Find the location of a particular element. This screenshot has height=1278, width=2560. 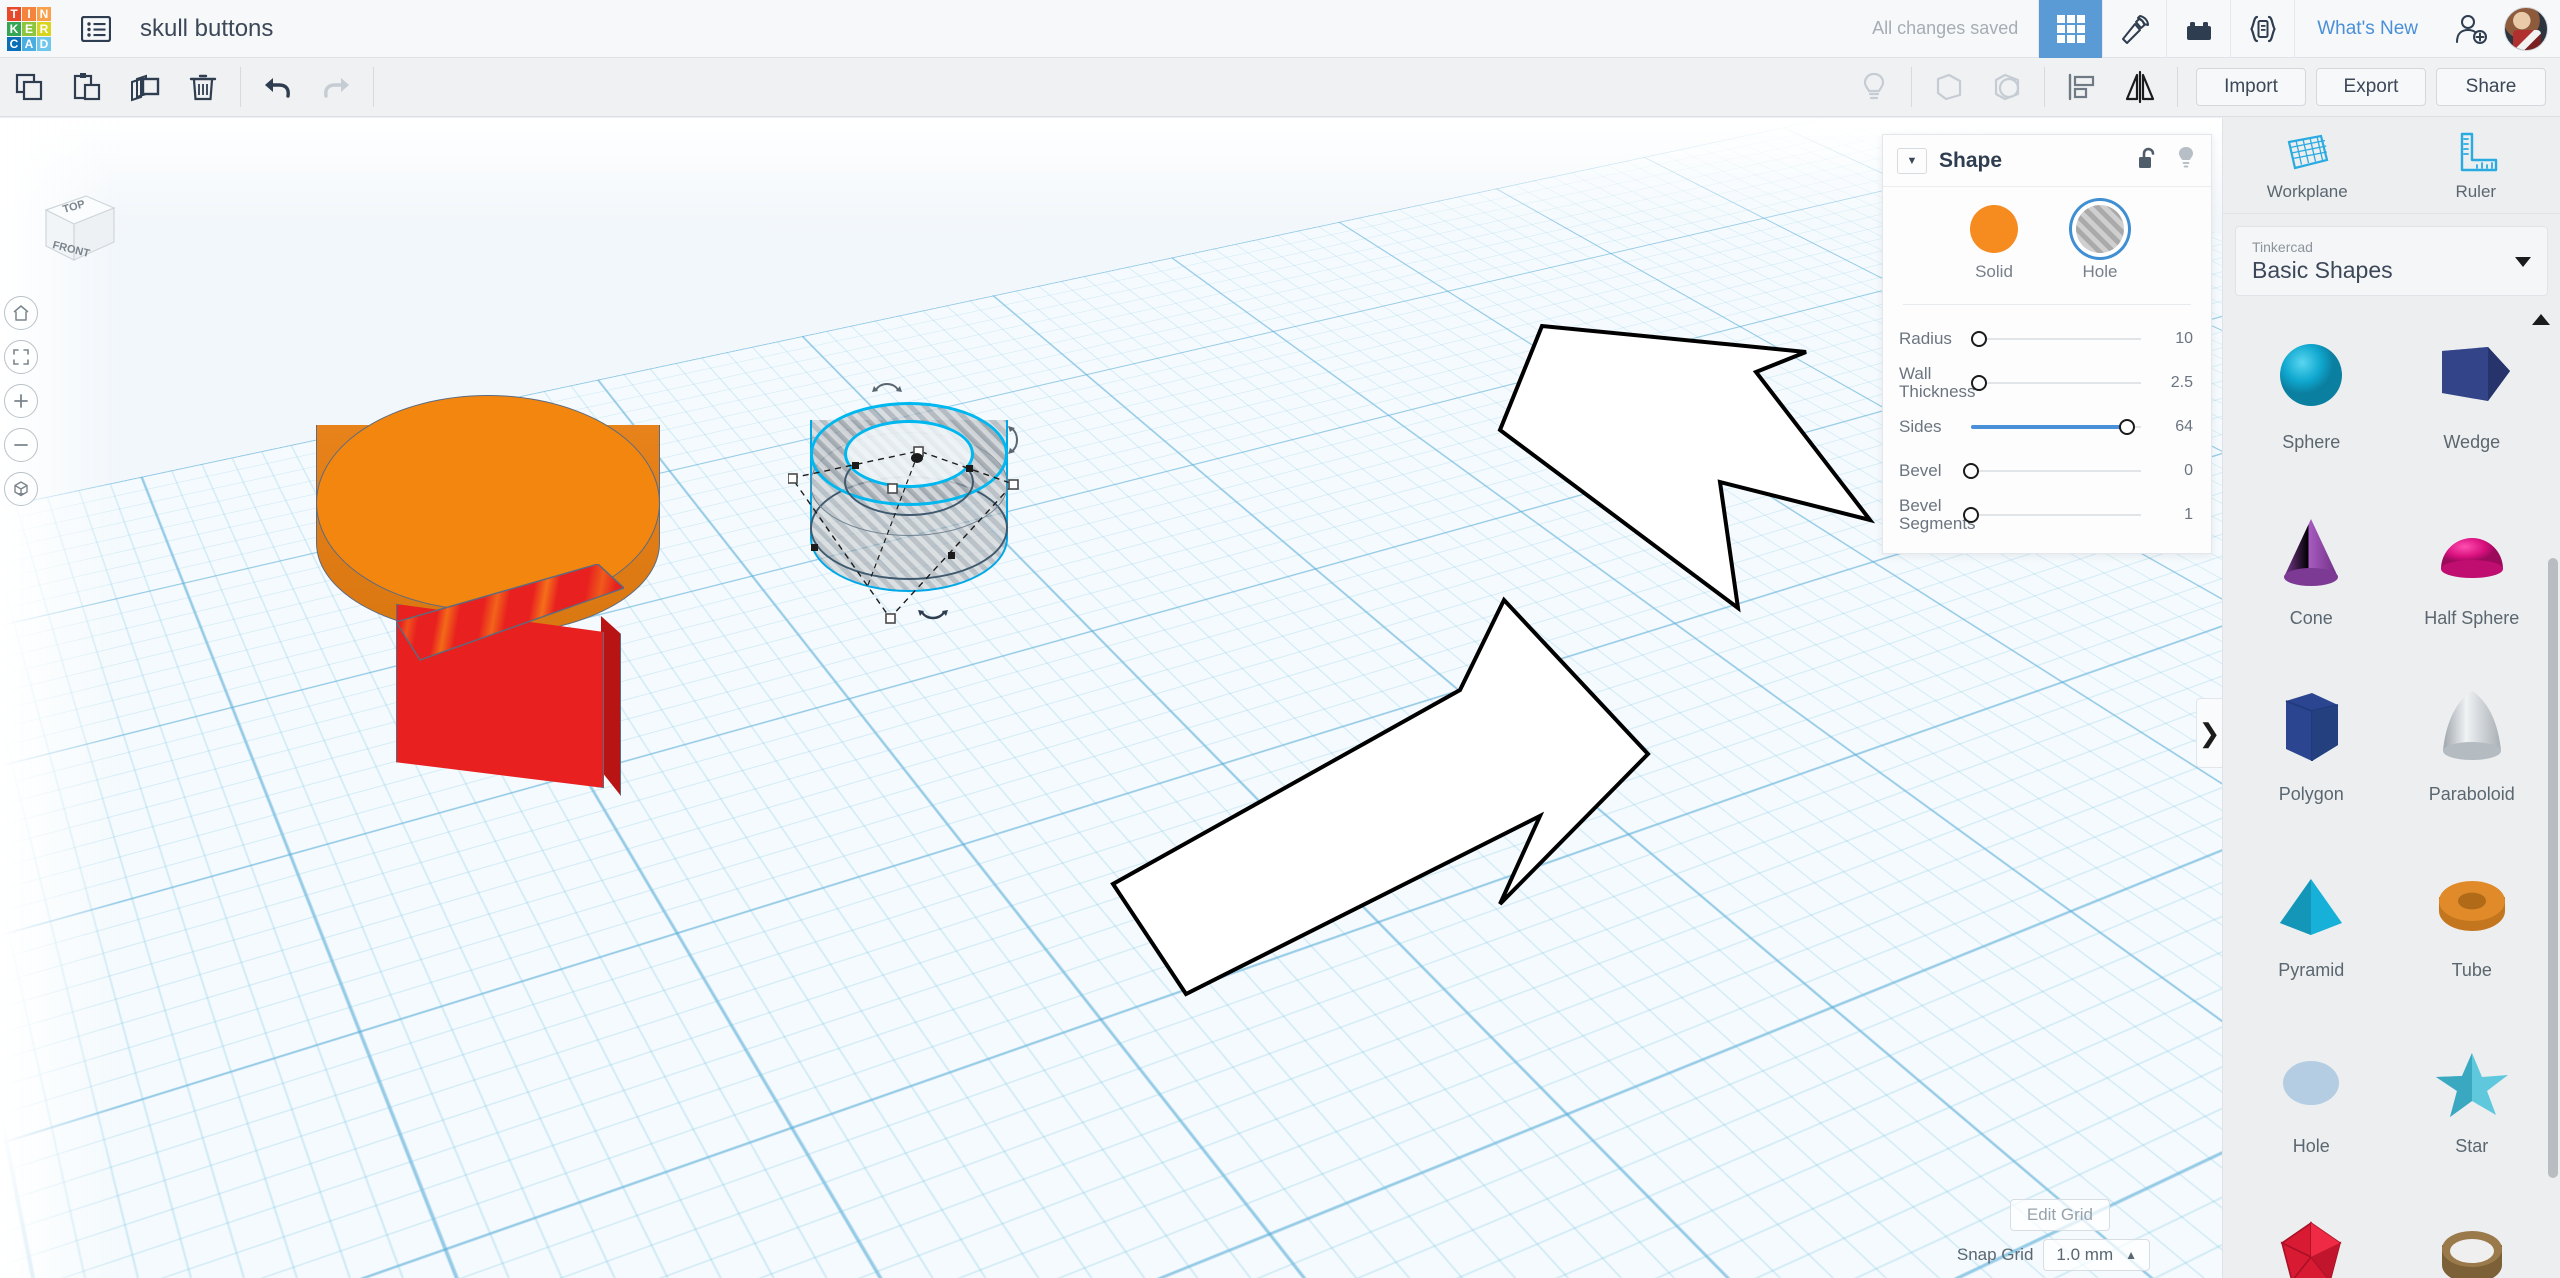

sidebar-tools: Workplane Ruler is located at coordinates (2391, 166).